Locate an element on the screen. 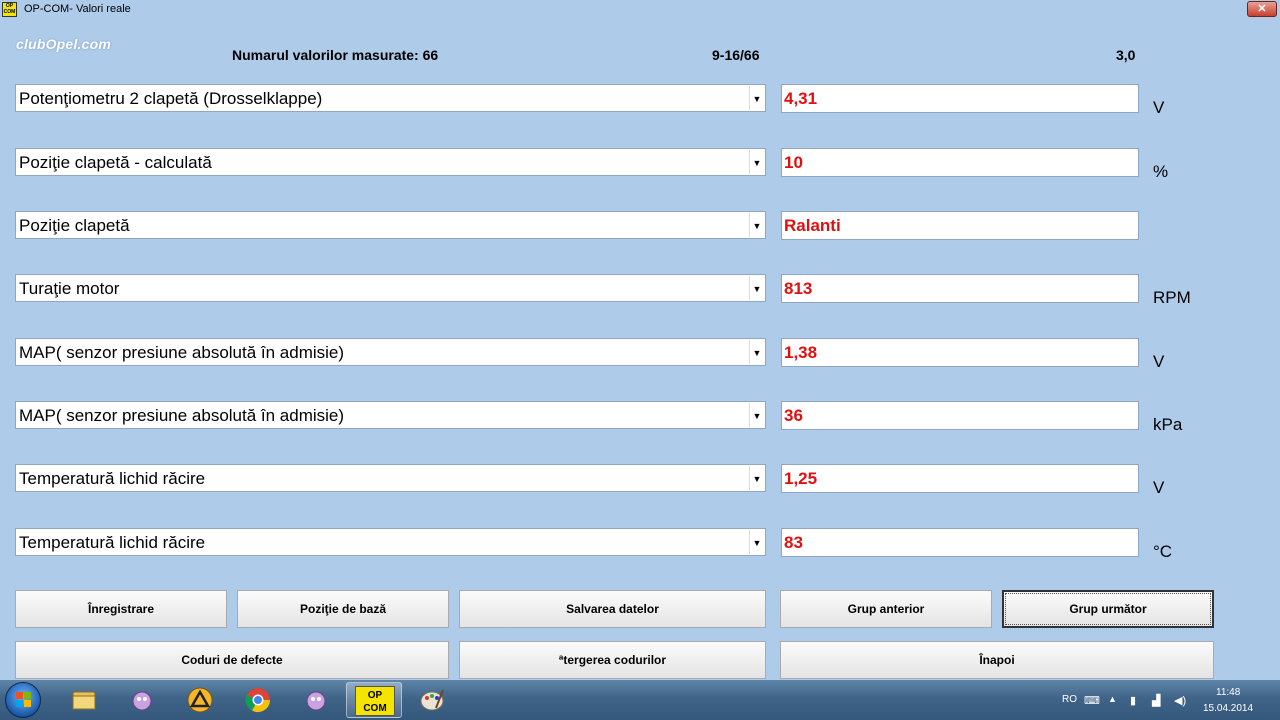 The height and width of the screenshot is (720, 1280). parameter-row: Temperatură lichid răcire ▼ 1,25 V is located at coordinates (640, 480).